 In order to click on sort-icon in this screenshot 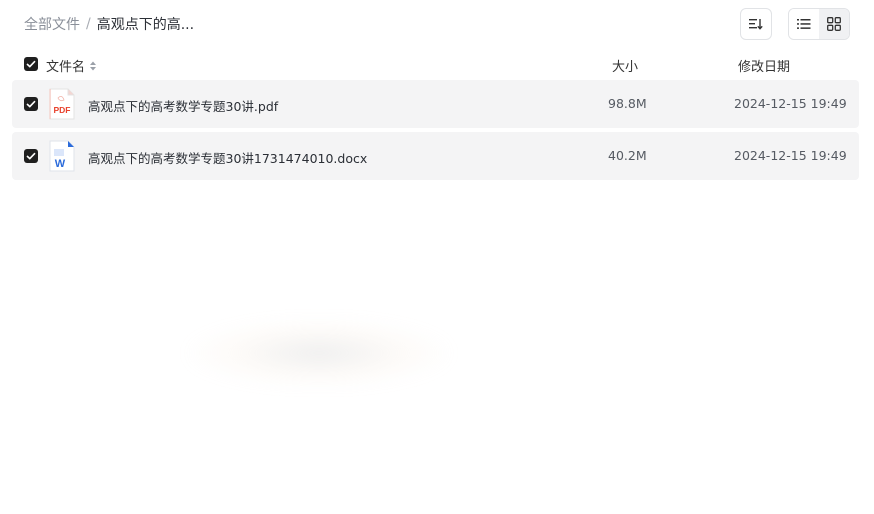, I will do `click(756, 24)`.